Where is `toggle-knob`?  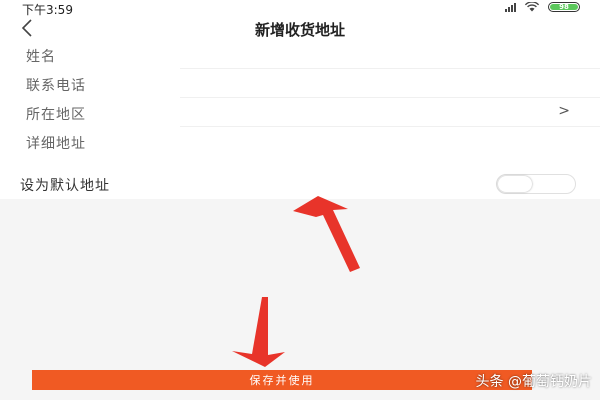 toggle-knob is located at coordinates (515, 184).